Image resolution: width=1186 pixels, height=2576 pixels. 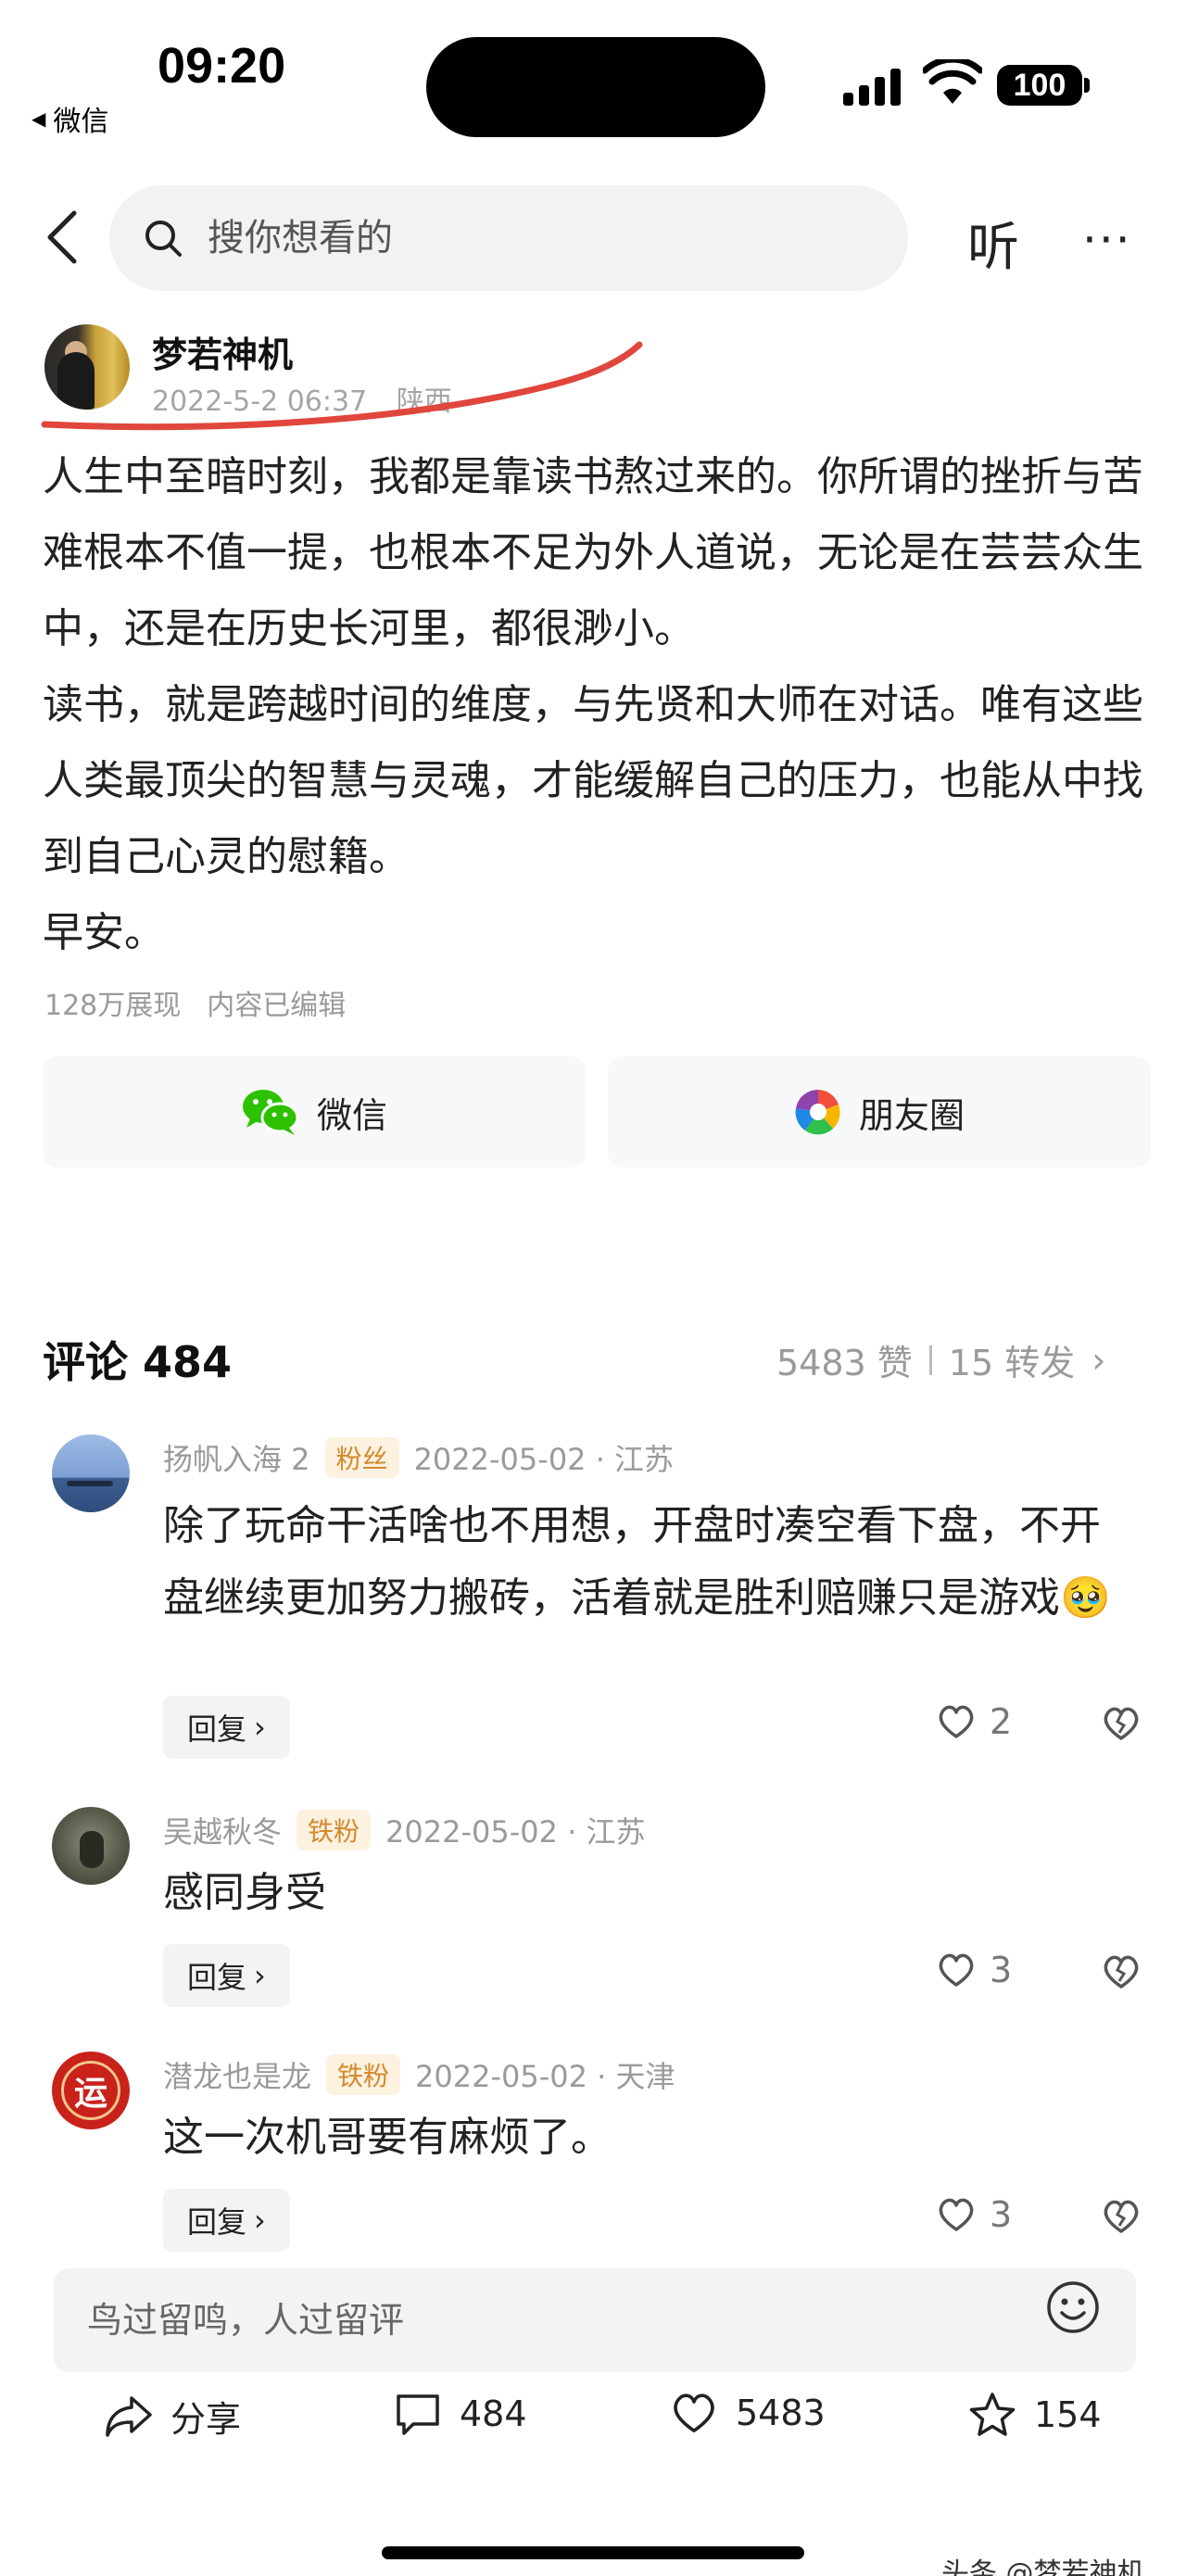 I want to click on comment-header: 吴越秋冬 铁粉 2022-05-02 · 江苏, so click(x=404, y=1830).